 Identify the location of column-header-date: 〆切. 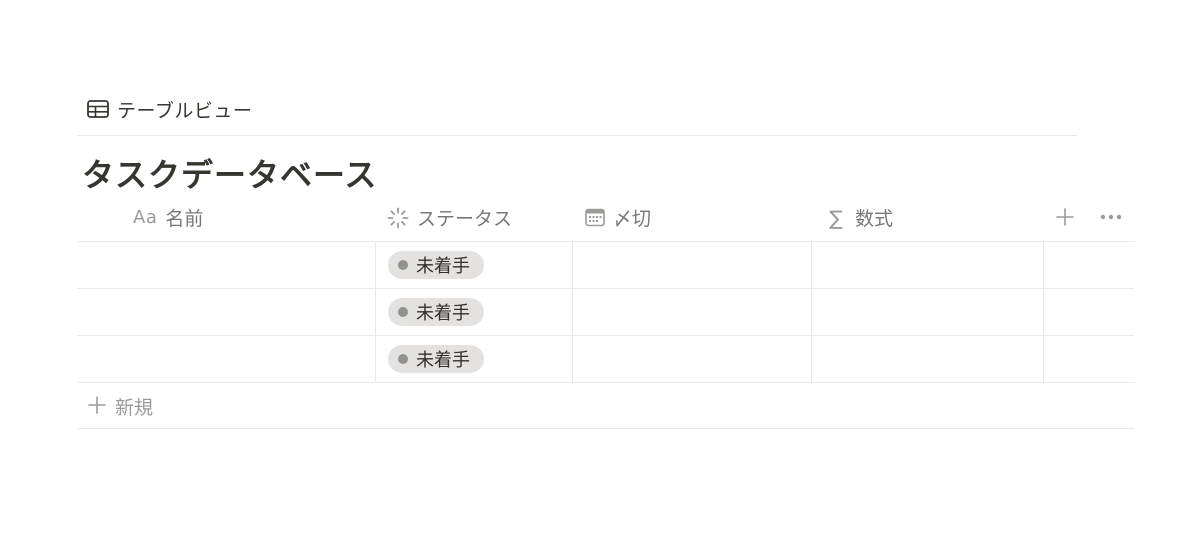
(618, 217).